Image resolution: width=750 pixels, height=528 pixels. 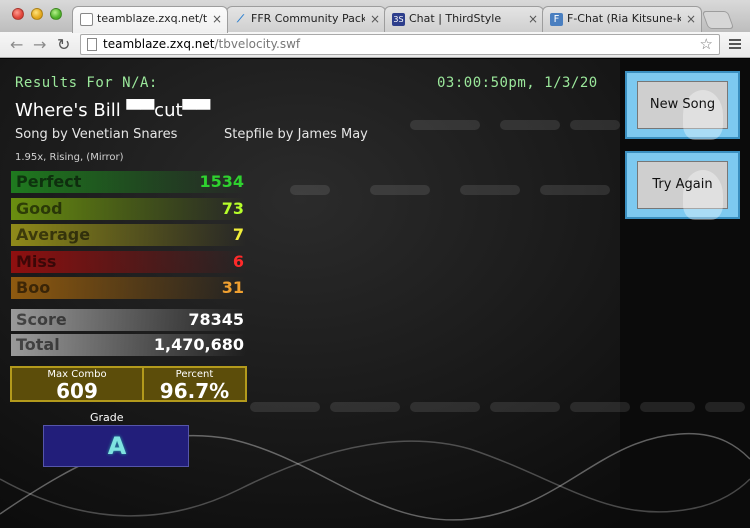 I want to click on tab-thirdstyle-chat: 3S Chat | ThirdStyle ×, so click(x=464, y=19).